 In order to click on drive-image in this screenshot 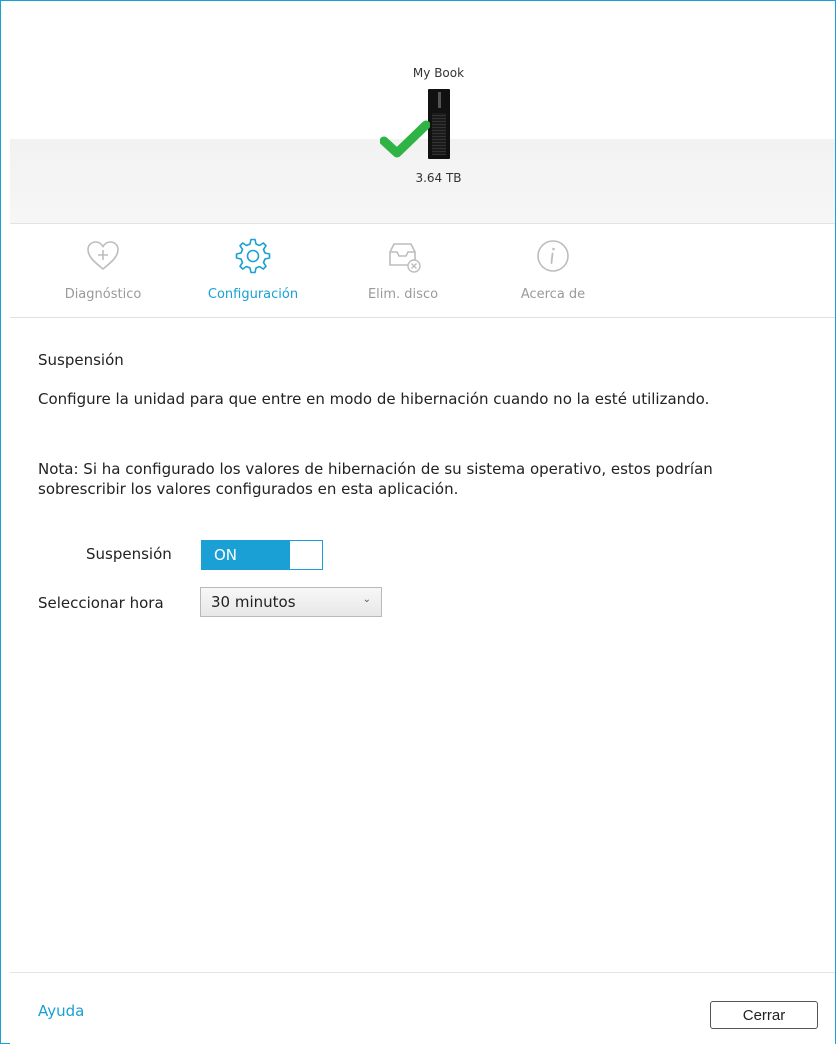, I will do `click(439, 124)`.